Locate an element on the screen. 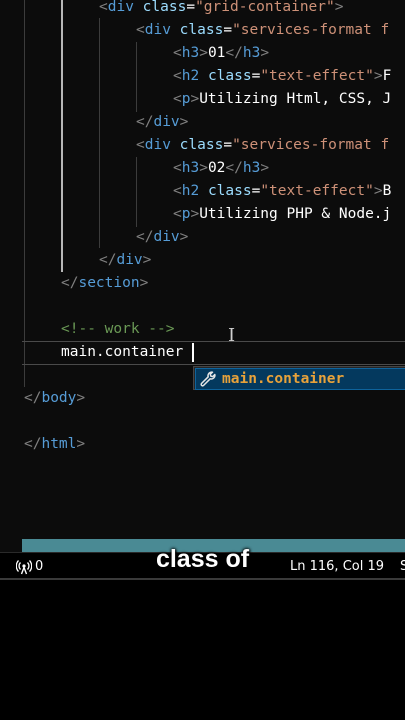 This screenshot has height=720, width=405. code-line-comment: <!-- work --> is located at coordinates (118, 329).